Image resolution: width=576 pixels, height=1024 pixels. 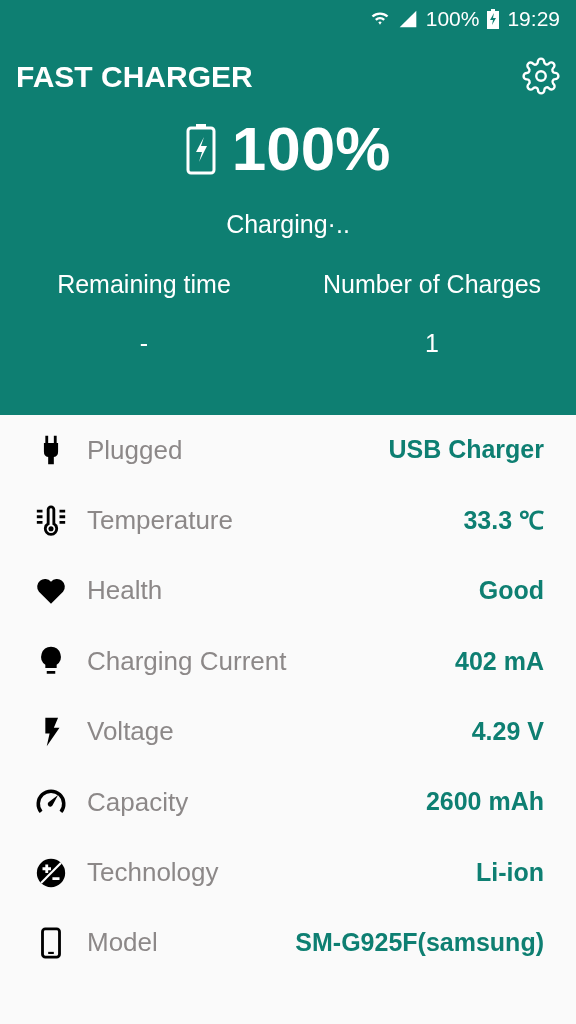 What do you see at coordinates (288, 224) in the screenshot?
I see `charging-status: Charging·..` at bounding box center [288, 224].